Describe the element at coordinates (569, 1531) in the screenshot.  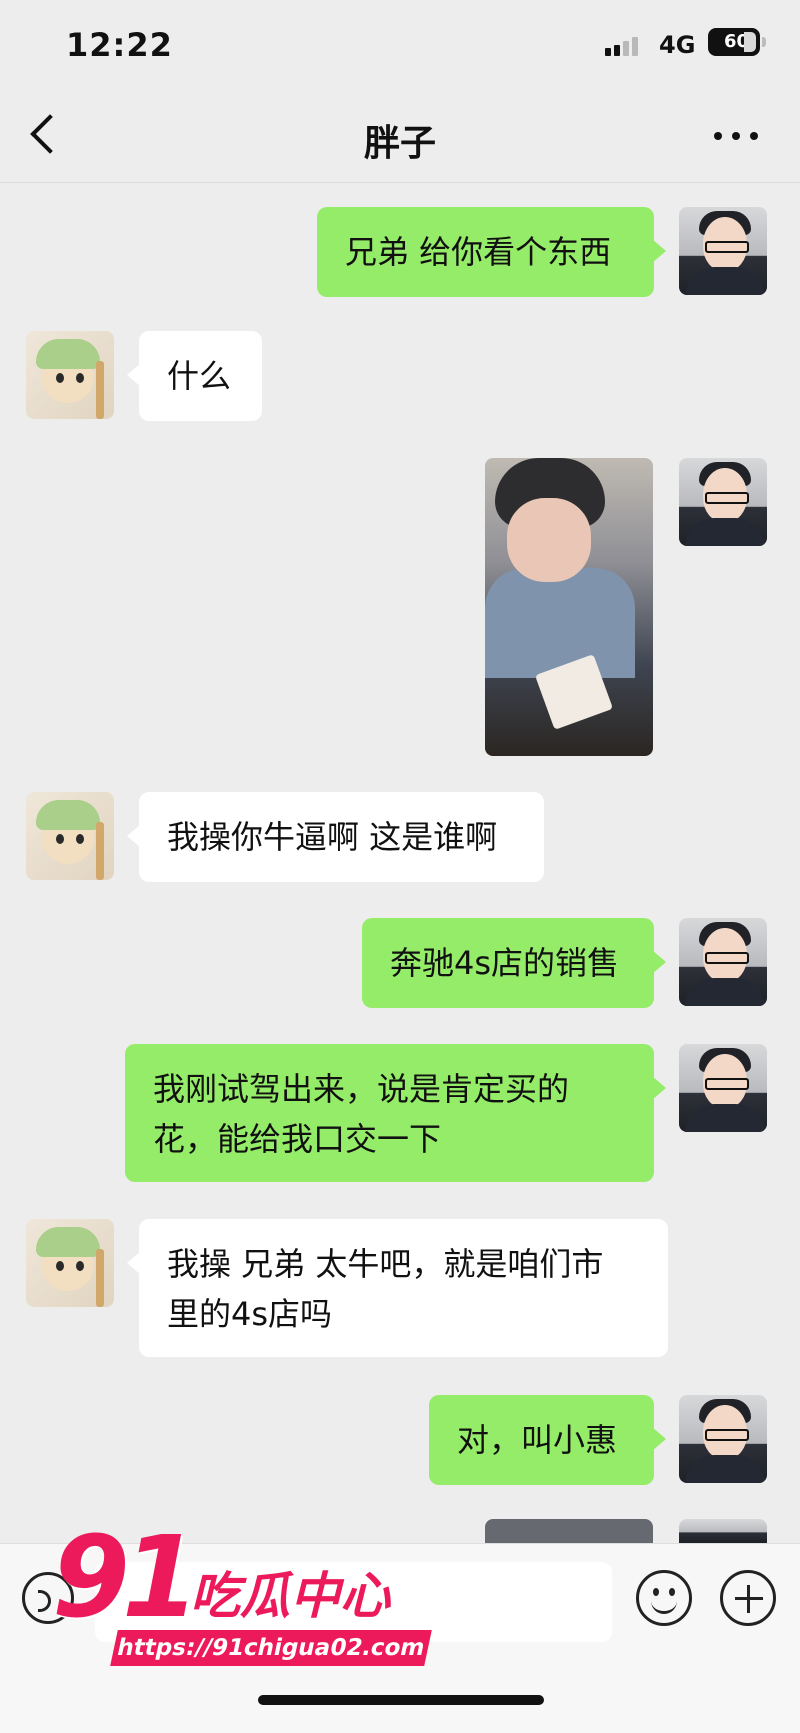
I see `image-message-partial` at that location.